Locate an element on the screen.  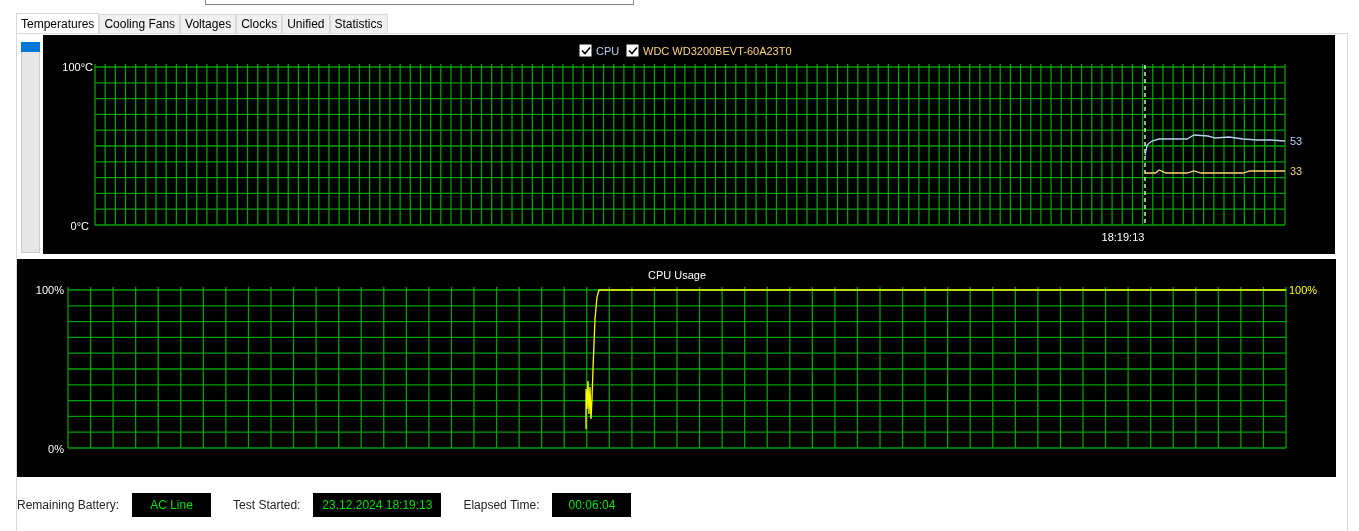
scroll-bar is located at coordinates (30, 147).